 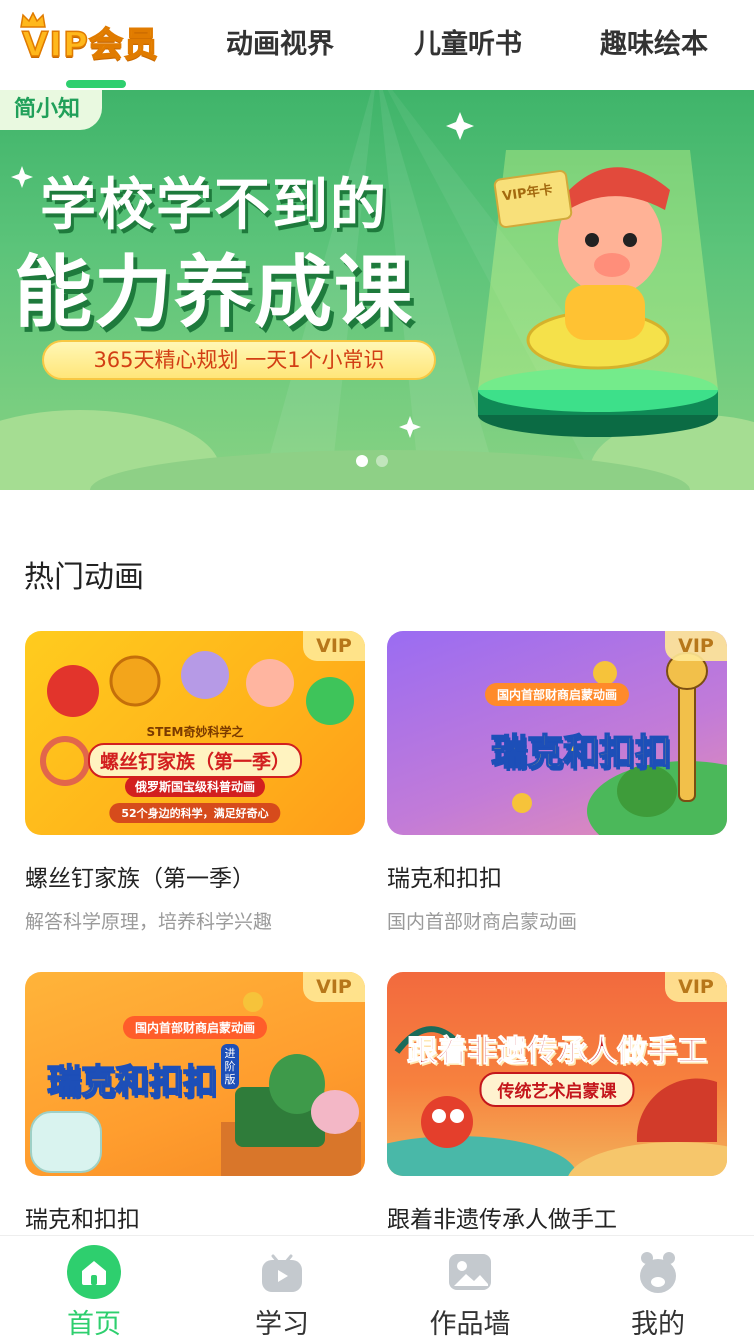 I want to click on card-art-top: STEM奇妙科学之, so click(x=195, y=732).